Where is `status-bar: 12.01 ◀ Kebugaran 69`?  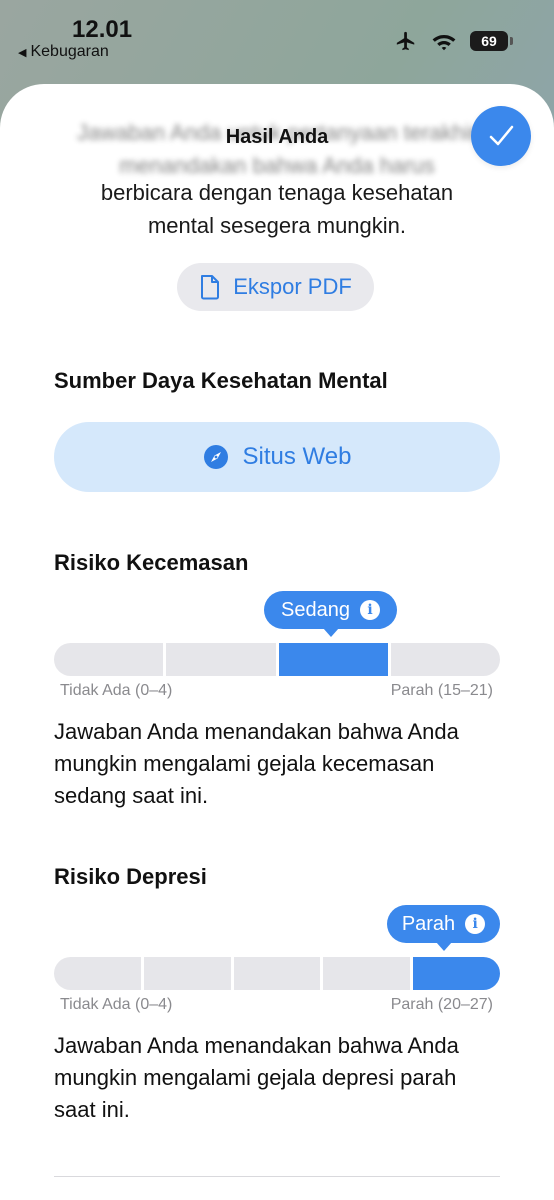
status-bar: 12.01 ◀ Kebugaran 69 is located at coordinates (277, 40).